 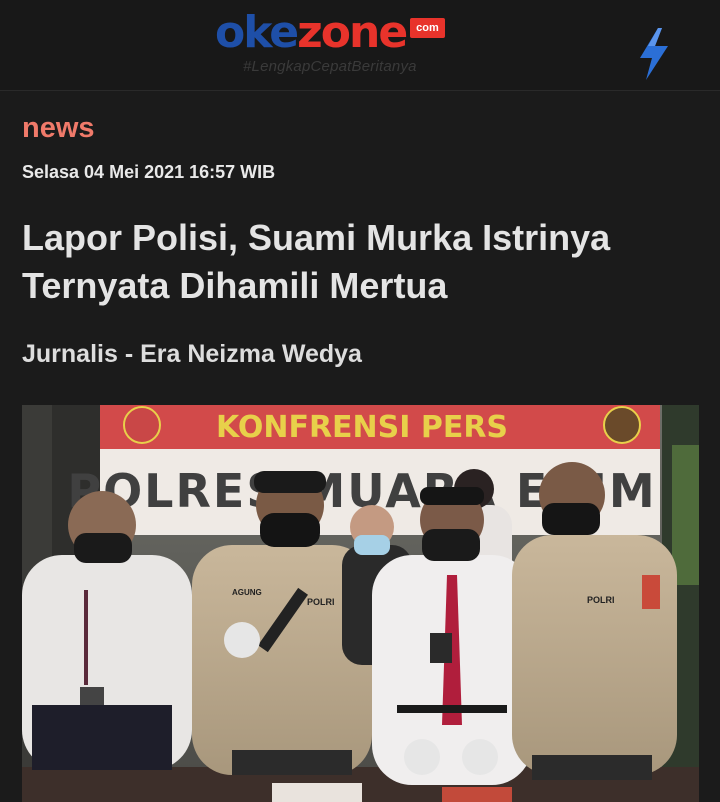 I want to click on logo-oke-text: oke, so click(x=257, y=32).